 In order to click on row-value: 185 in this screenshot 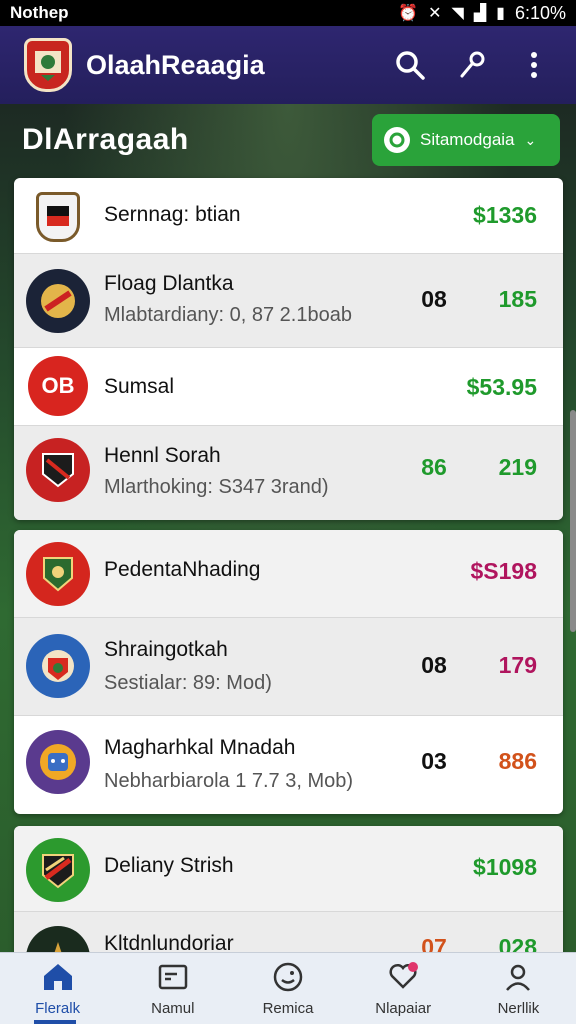, I will do `click(517, 299)`.